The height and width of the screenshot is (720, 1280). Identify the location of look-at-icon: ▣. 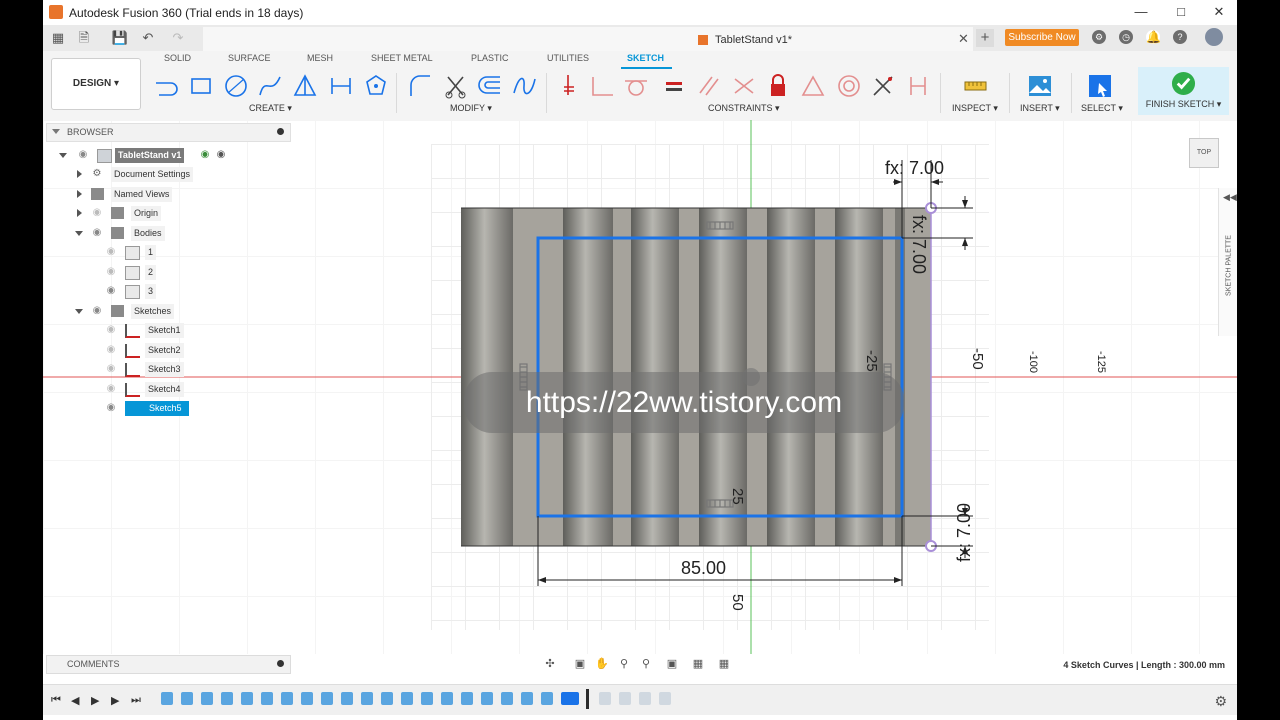
(580, 664).